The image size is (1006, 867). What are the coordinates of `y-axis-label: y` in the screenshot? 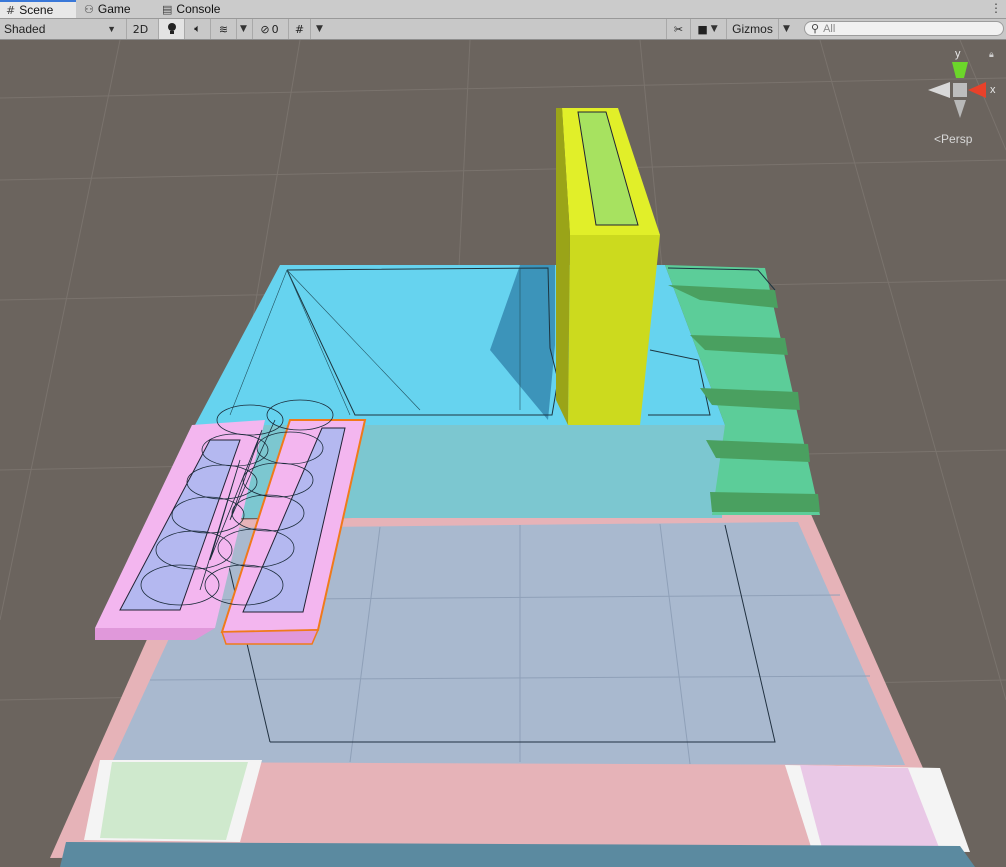 It's located at (958, 54).